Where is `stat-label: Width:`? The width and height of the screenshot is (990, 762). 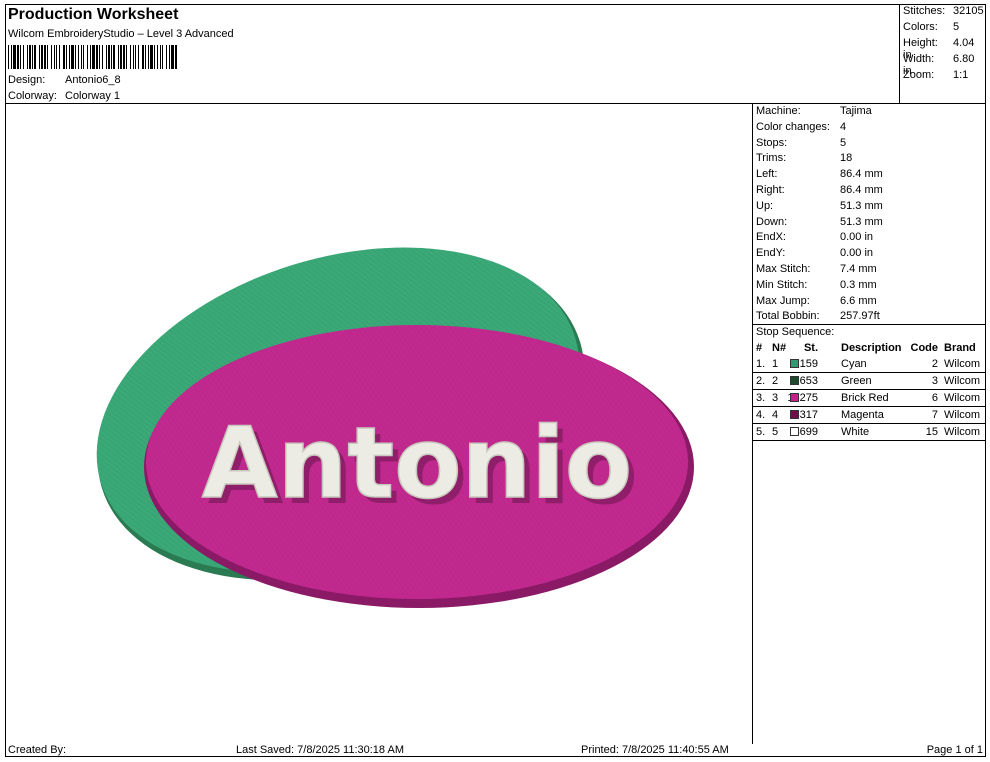
stat-label: Width: is located at coordinates (919, 59).